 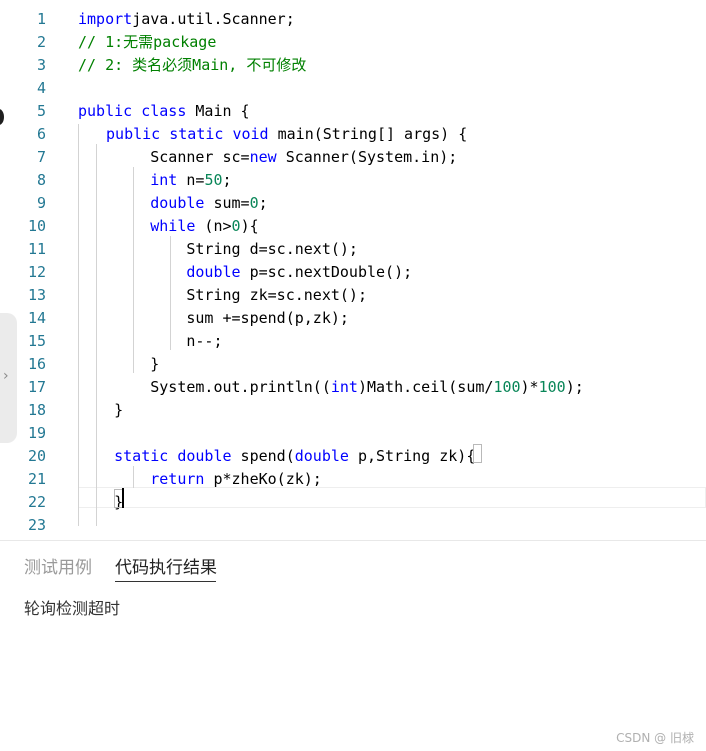 What do you see at coordinates (150, 341) in the screenshot?
I see `code-text: n--;` at bounding box center [150, 341].